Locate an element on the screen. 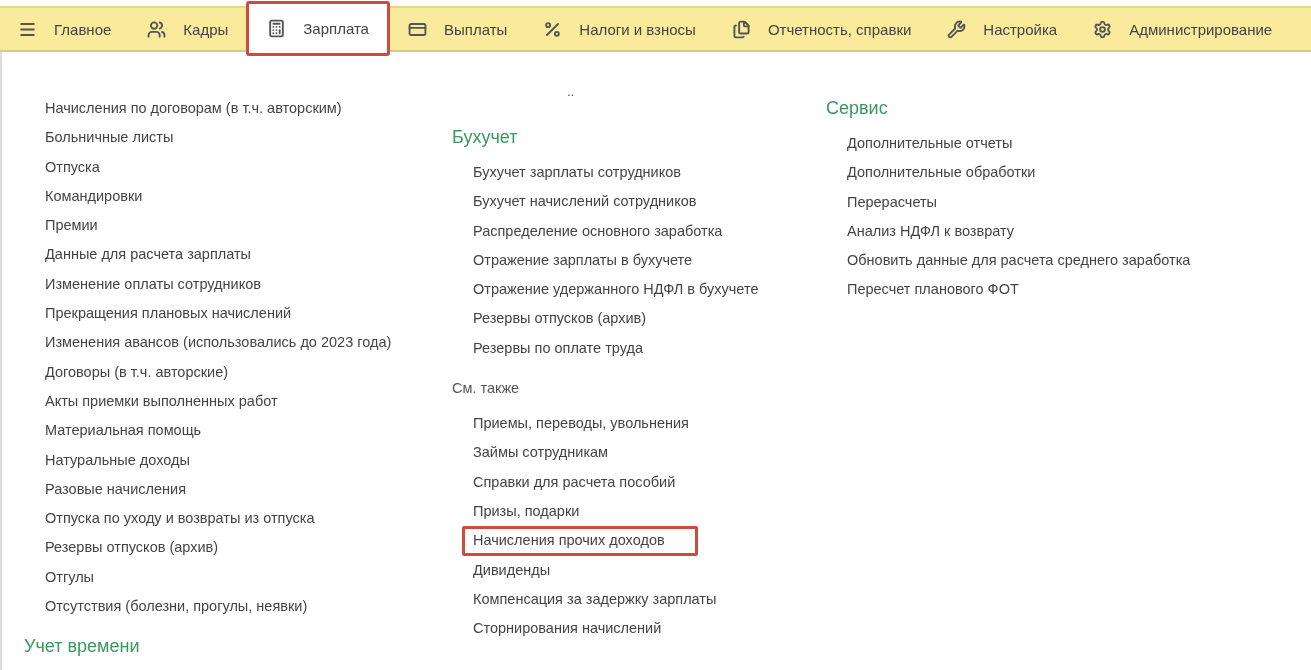 The width and height of the screenshot is (1311, 670). section-tab: Налоги и взносы is located at coordinates (619, 29).